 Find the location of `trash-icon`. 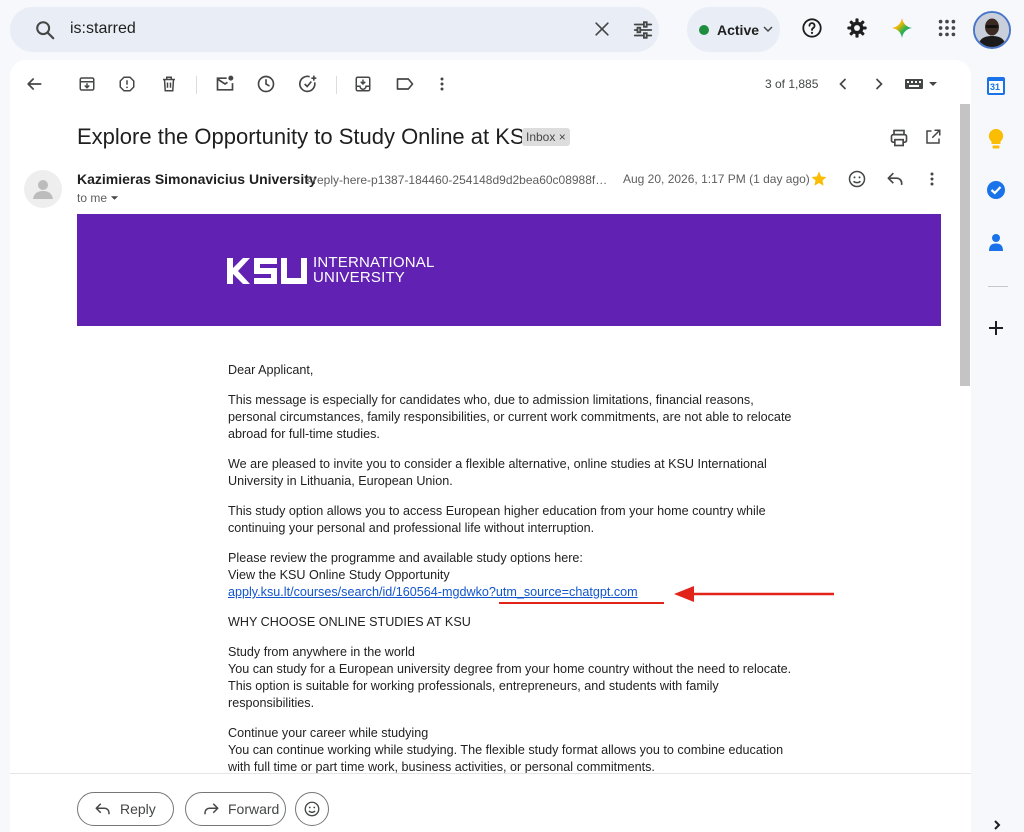

trash-icon is located at coordinates (169, 84).